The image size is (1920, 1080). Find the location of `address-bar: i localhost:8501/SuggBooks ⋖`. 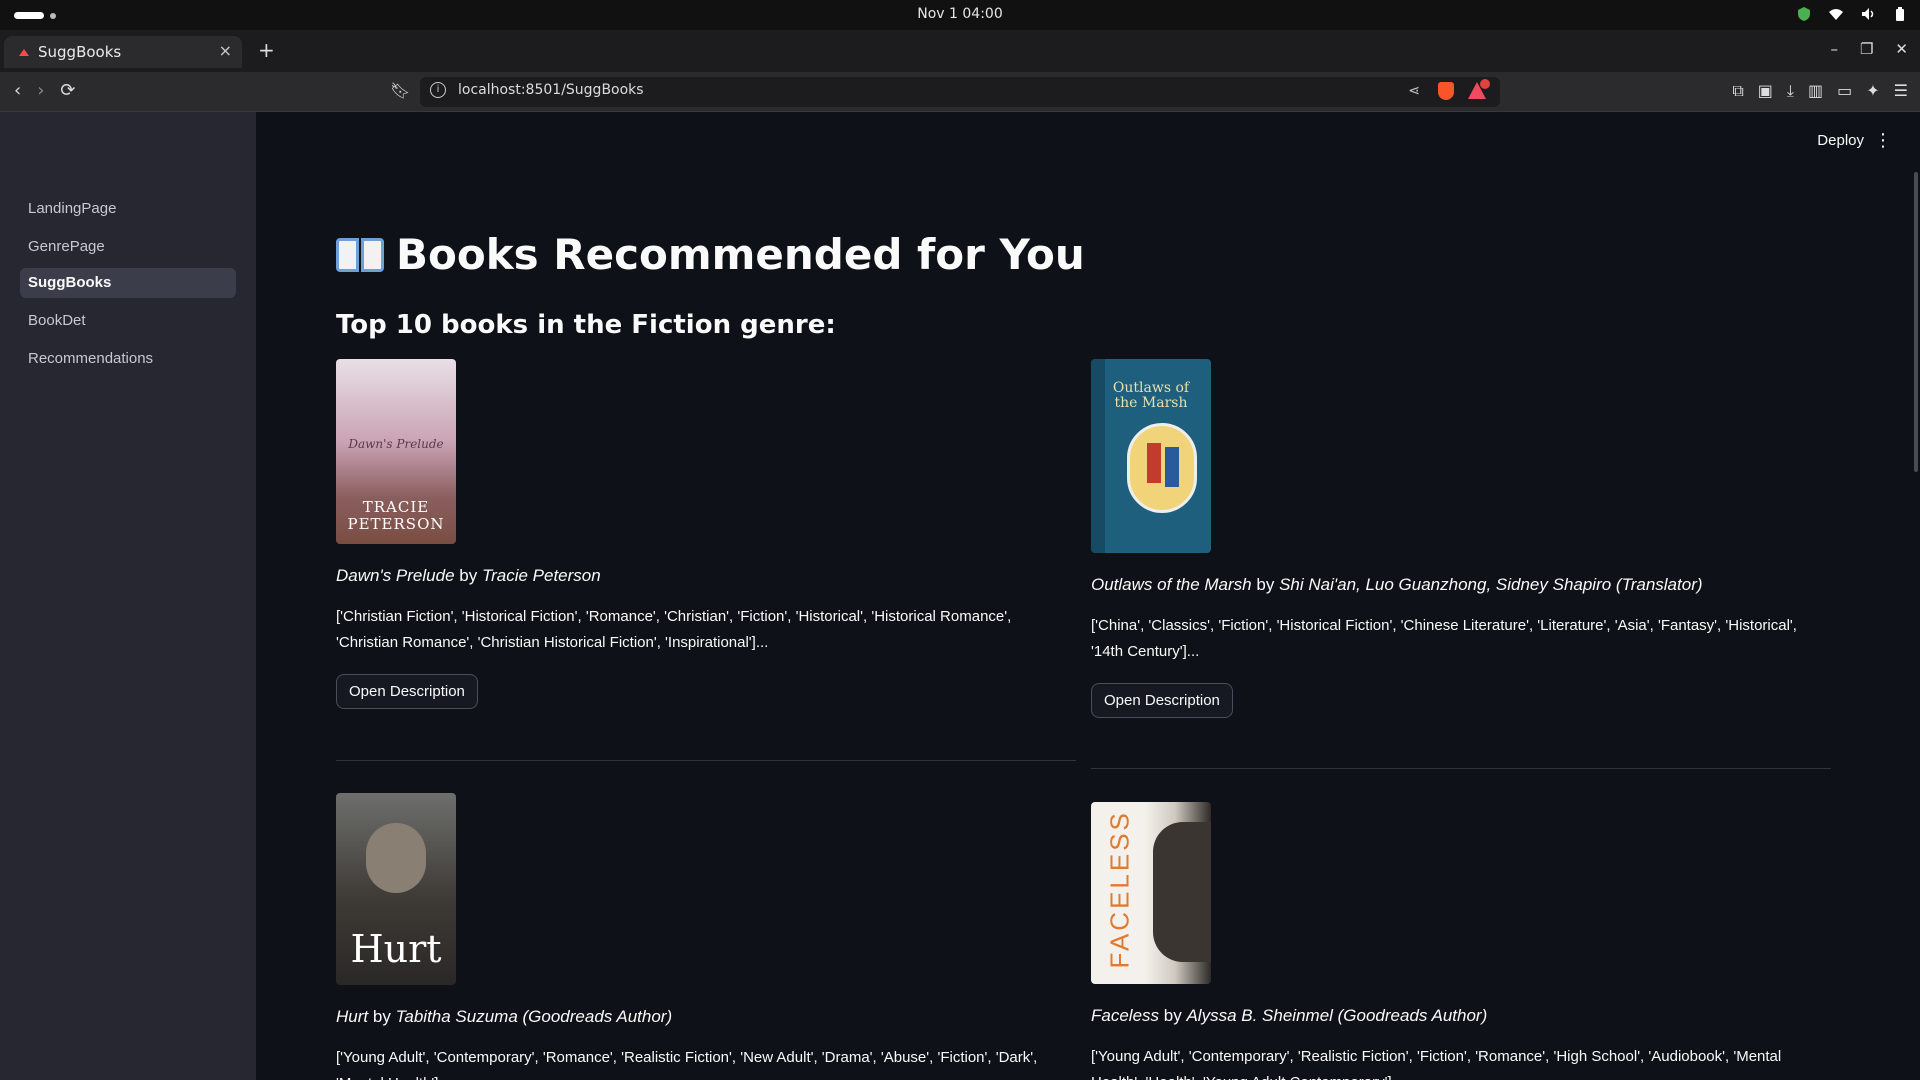

address-bar: i localhost:8501/SuggBooks ⋖ is located at coordinates (960, 92).